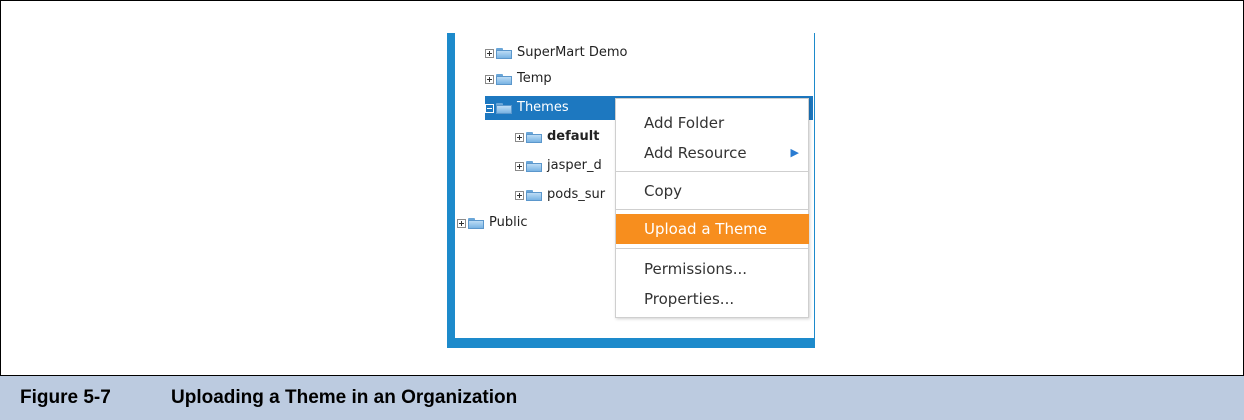  I want to click on menu-item-label: Copy, so click(663, 191).